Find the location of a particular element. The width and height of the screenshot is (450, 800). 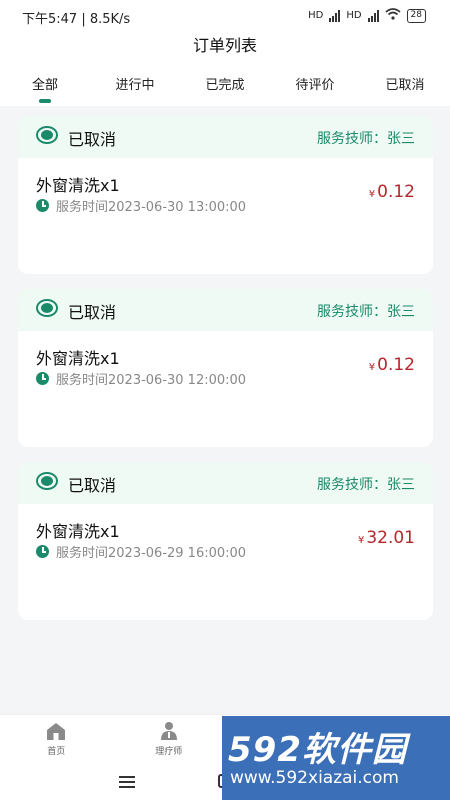

order-tabs: 全部 进行中 已完成 待评价 已取消 is located at coordinates (225, 85).